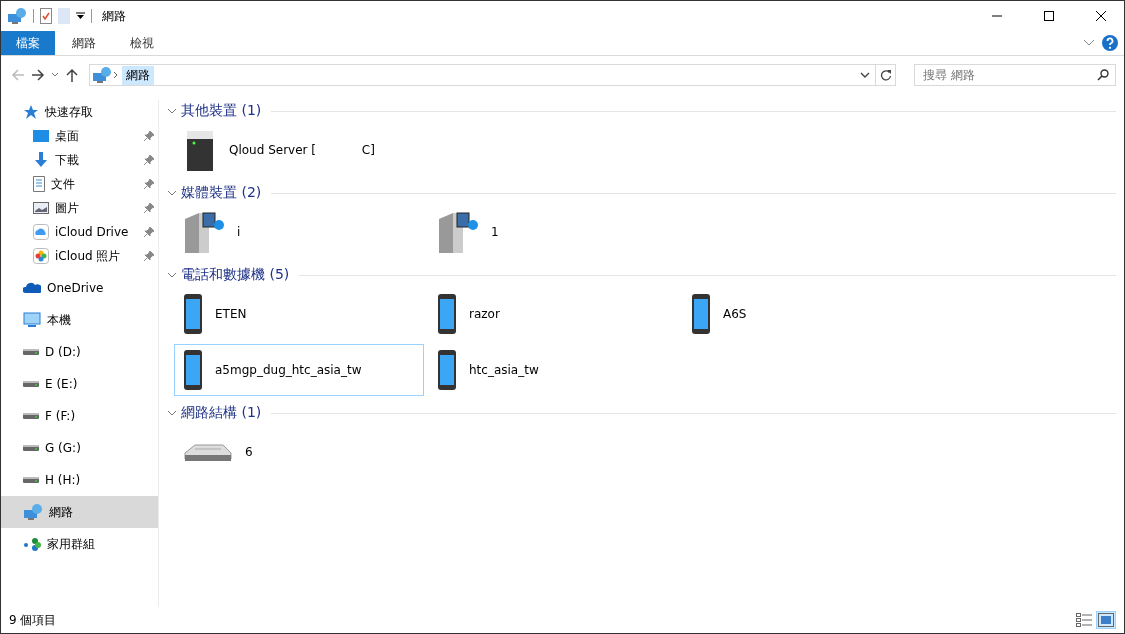 This screenshot has width=1125, height=634. Describe the element at coordinates (61, 512) in the screenshot. I see `nav-item-label: 網路` at that location.